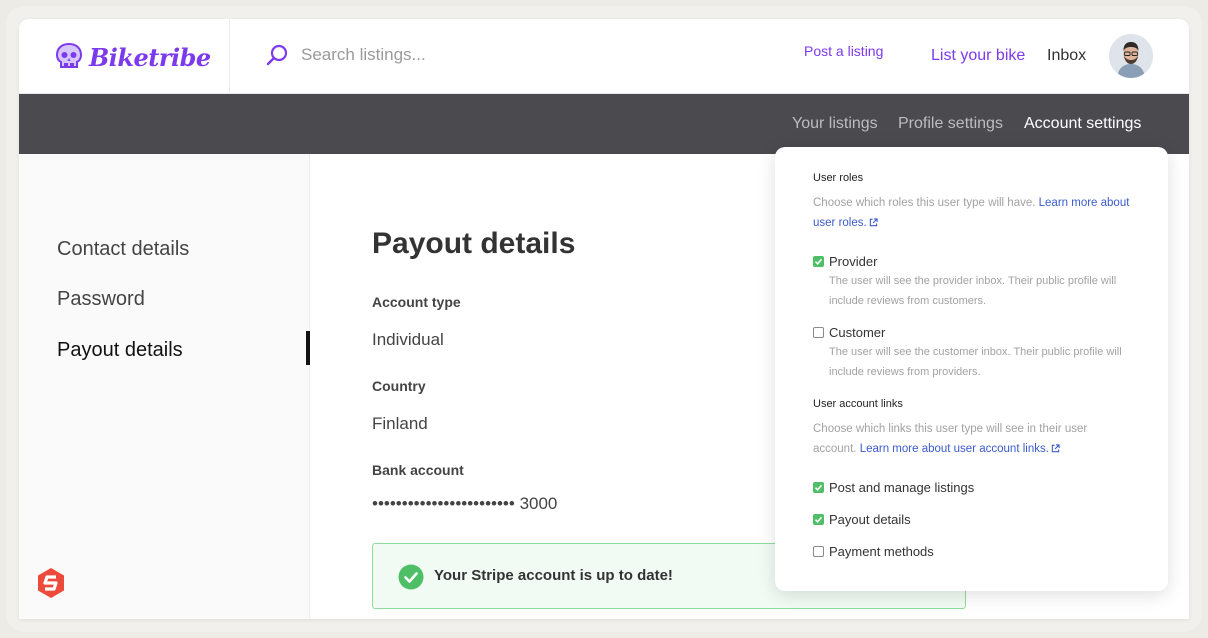 Image resolution: width=1208 pixels, height=638 pixels. Describe the element at coordinates (950, 124) in the screenshot. I see `tab-profile-settings: Profile settings` at that location.